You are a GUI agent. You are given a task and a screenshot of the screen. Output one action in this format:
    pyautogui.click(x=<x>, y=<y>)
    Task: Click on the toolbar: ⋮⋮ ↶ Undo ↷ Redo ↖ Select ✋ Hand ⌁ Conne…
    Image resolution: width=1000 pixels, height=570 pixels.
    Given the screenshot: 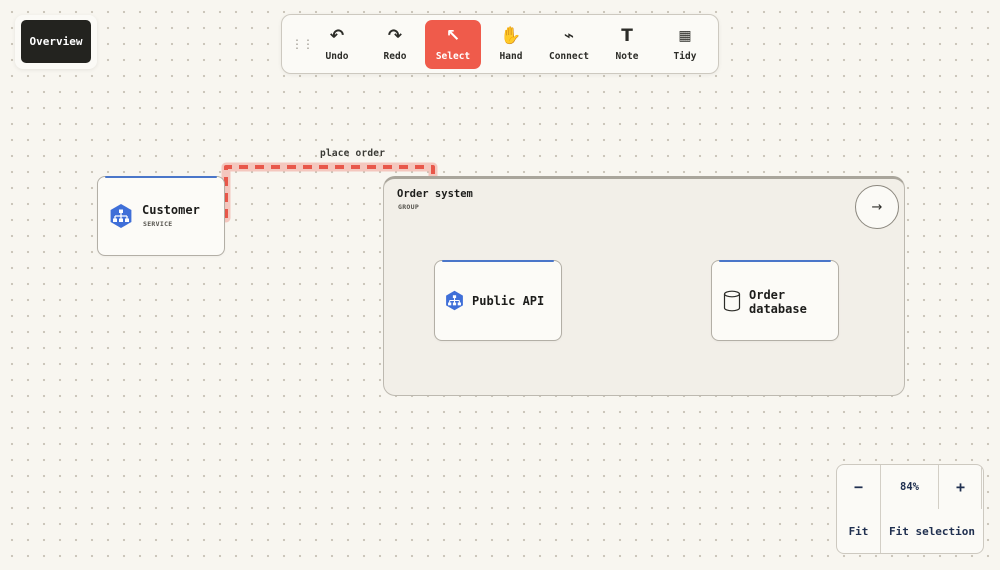 What is the action you would take?
    pyautogui.click(x=500, y=44)
    